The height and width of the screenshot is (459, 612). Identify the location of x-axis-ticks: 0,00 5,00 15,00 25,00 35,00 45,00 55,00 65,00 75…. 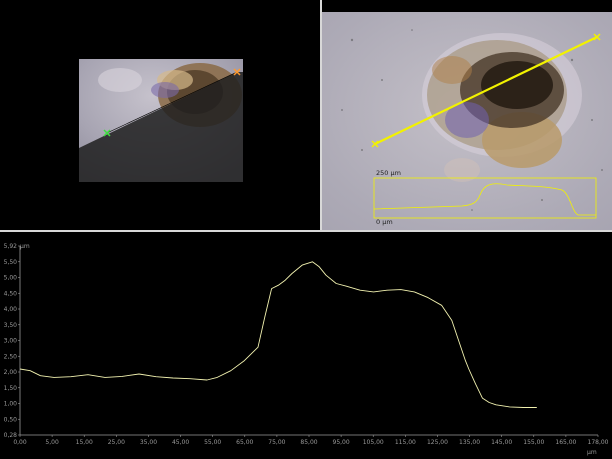
(311, 440).